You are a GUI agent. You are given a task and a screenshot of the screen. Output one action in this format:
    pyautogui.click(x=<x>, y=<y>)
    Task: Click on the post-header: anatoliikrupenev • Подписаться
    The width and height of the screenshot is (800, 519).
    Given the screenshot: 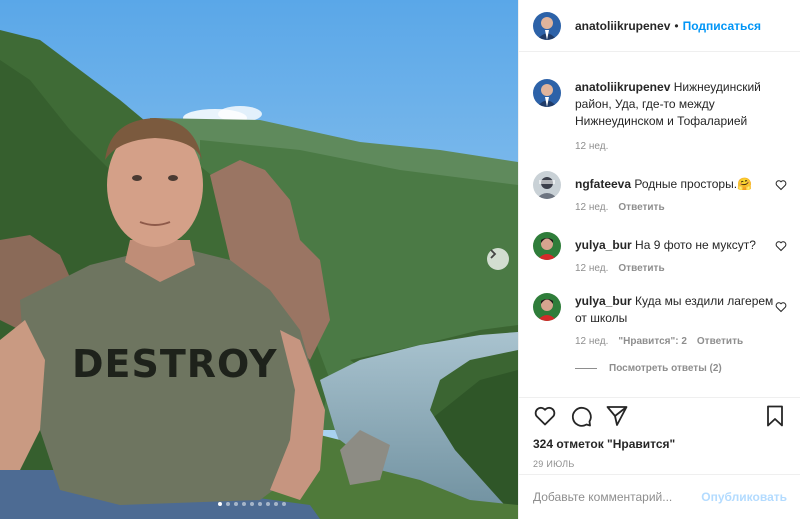 What is the action you would take?
    pyautogui.click(x=659, y=26)
    